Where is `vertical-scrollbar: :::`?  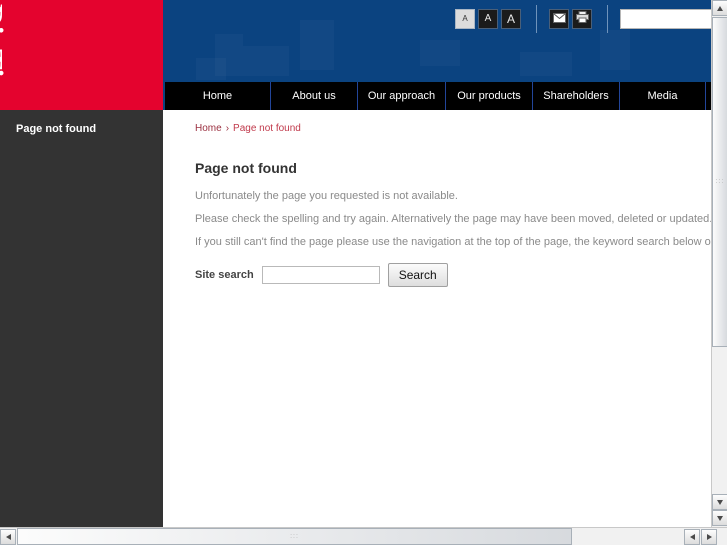 vertical-scrollbar: ::: is located at coordinates (719, 263).